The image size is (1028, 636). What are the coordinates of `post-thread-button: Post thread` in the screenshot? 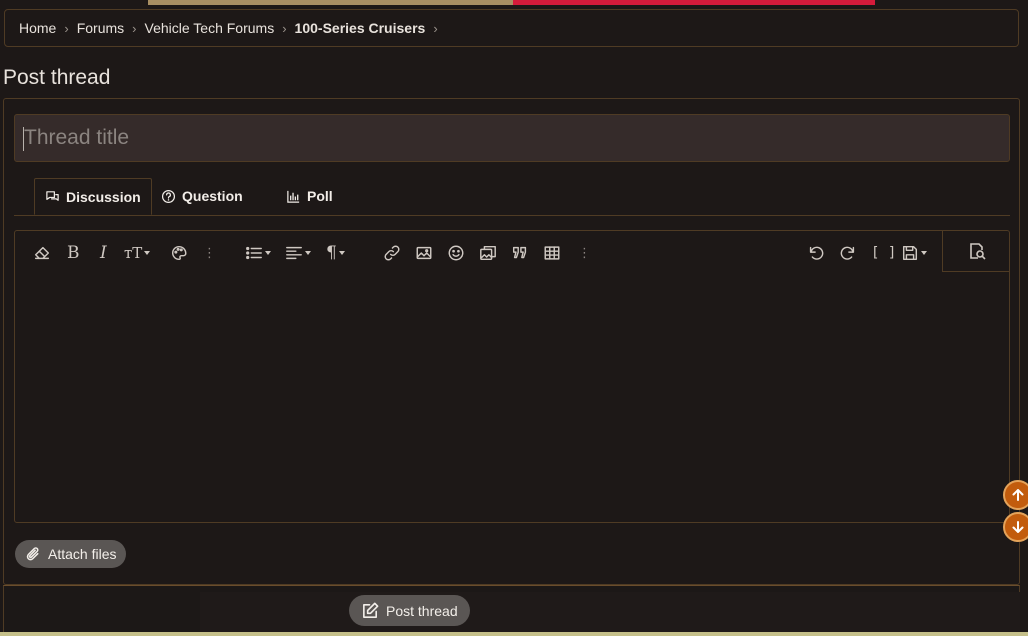 It's located at (409, 610).